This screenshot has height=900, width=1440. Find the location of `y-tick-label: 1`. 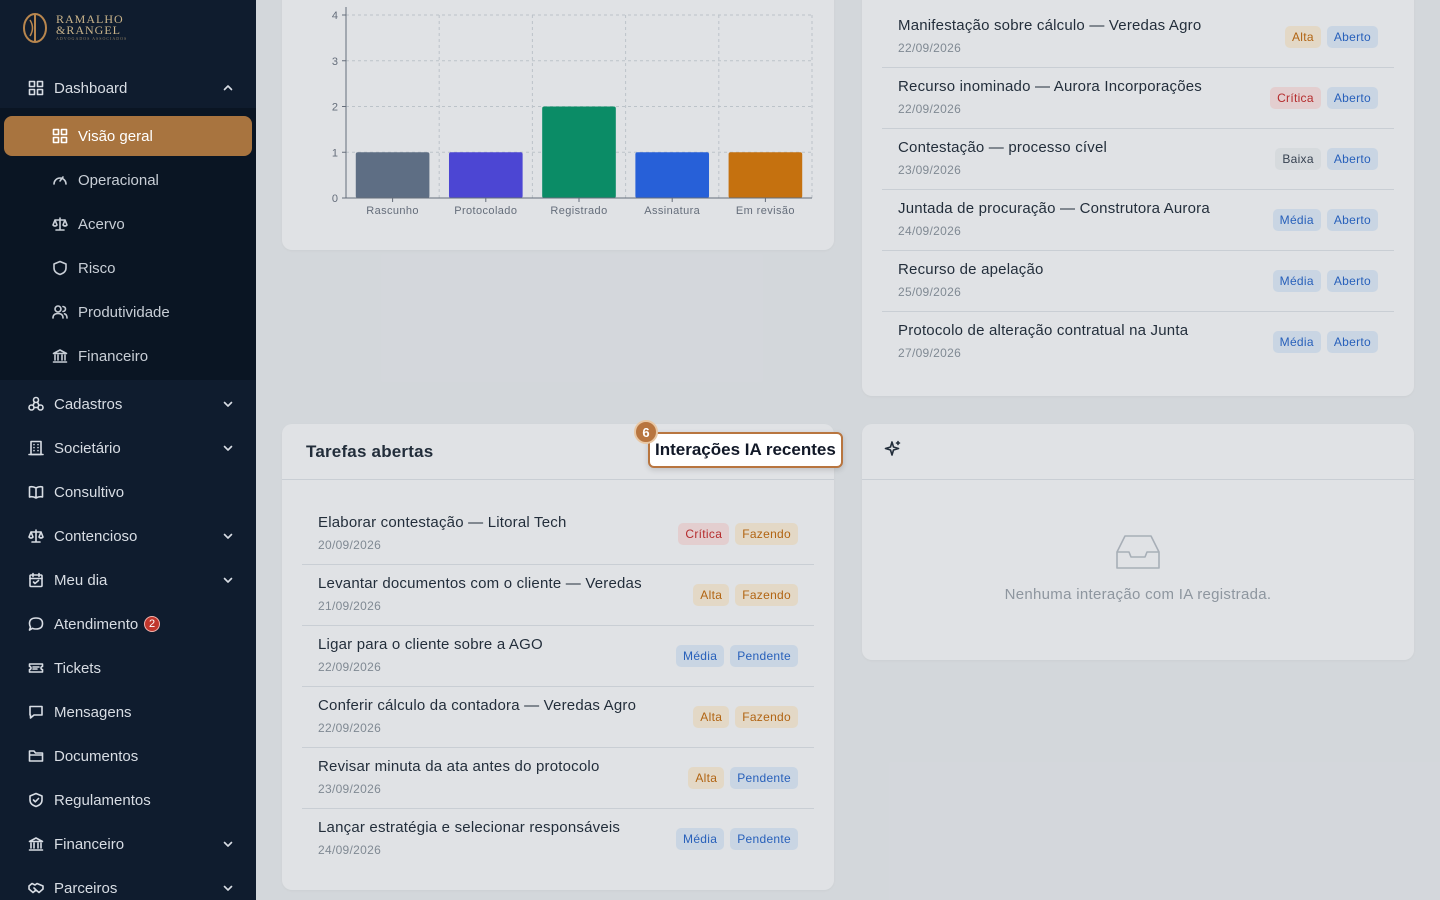

y-tick-label: 1 is located at coordinates (335, 153).